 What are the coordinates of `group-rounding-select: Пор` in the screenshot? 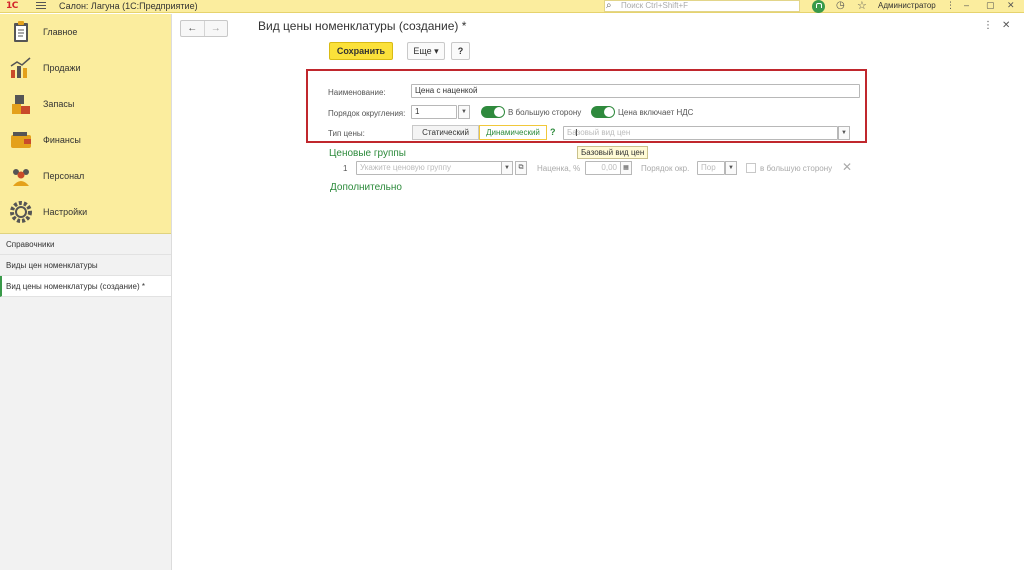 It's located at (711, 168).